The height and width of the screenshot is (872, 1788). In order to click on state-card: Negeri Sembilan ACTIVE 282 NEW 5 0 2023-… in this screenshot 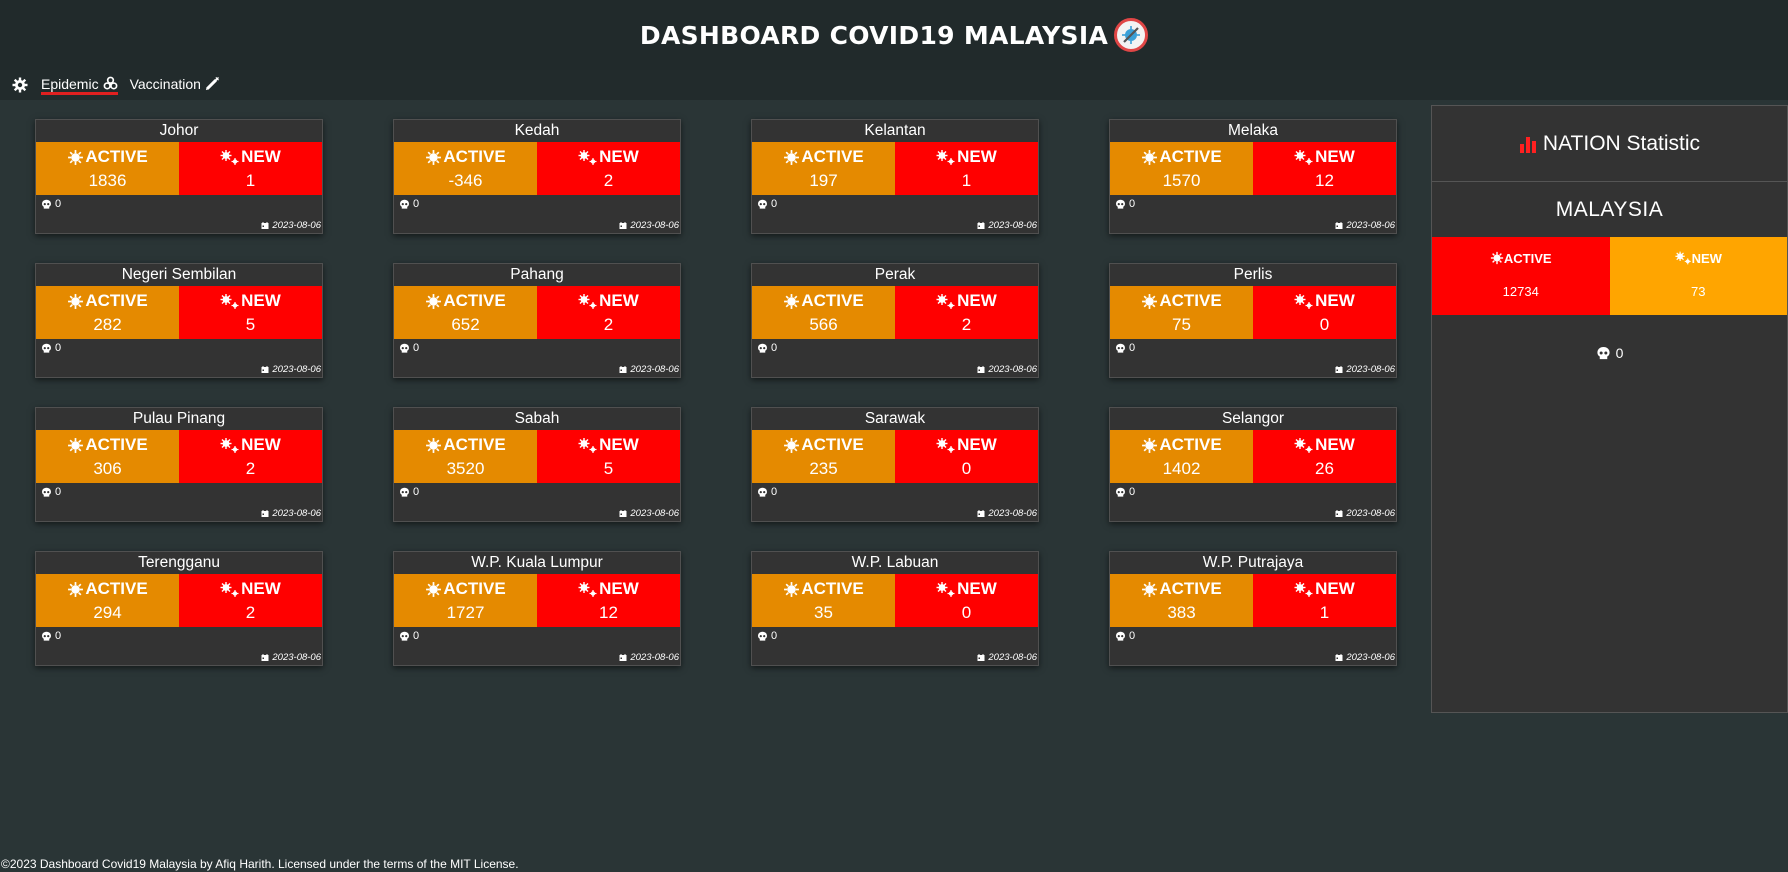, I will do `click(179, 320)`.